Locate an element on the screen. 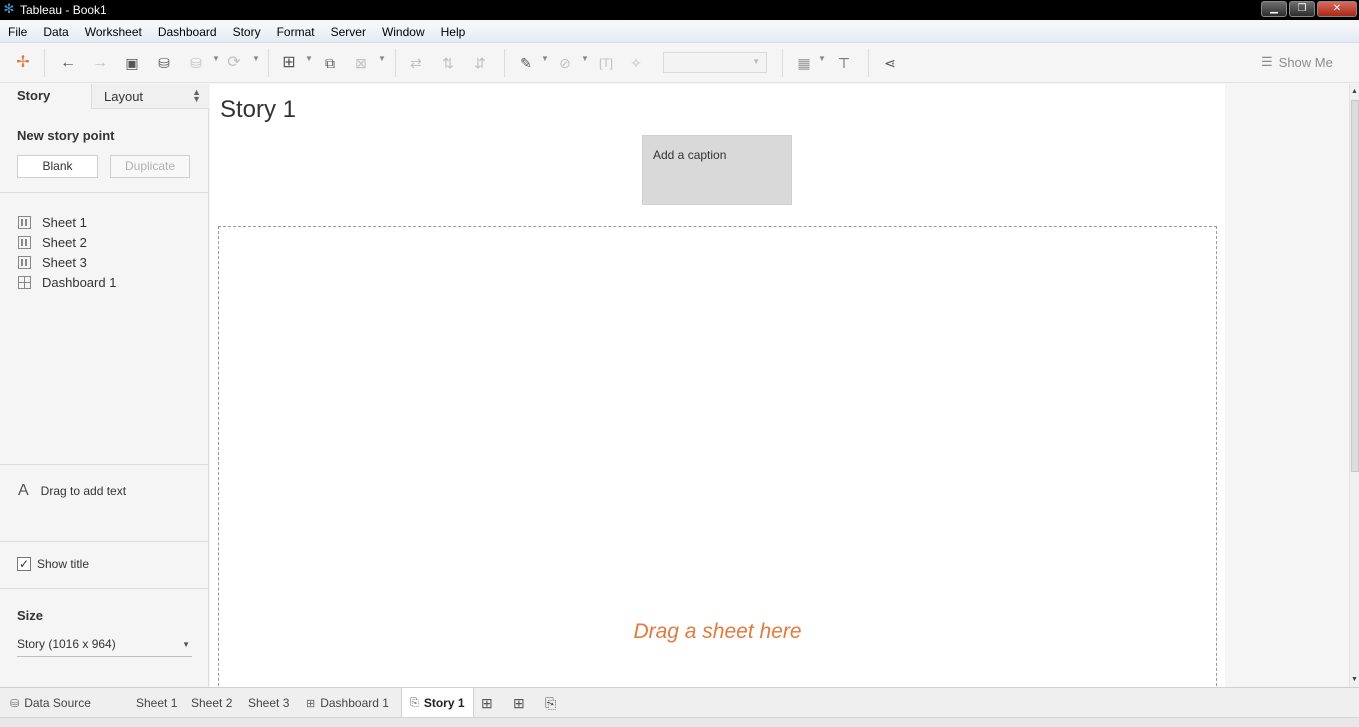  tab-sheet-2: Sheet 2 is located at coordinates (211, 703).